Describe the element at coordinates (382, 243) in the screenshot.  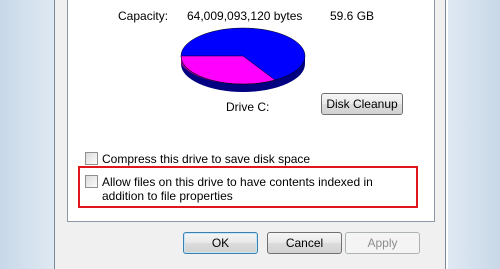
I see `apply-button: Apply` at that location.